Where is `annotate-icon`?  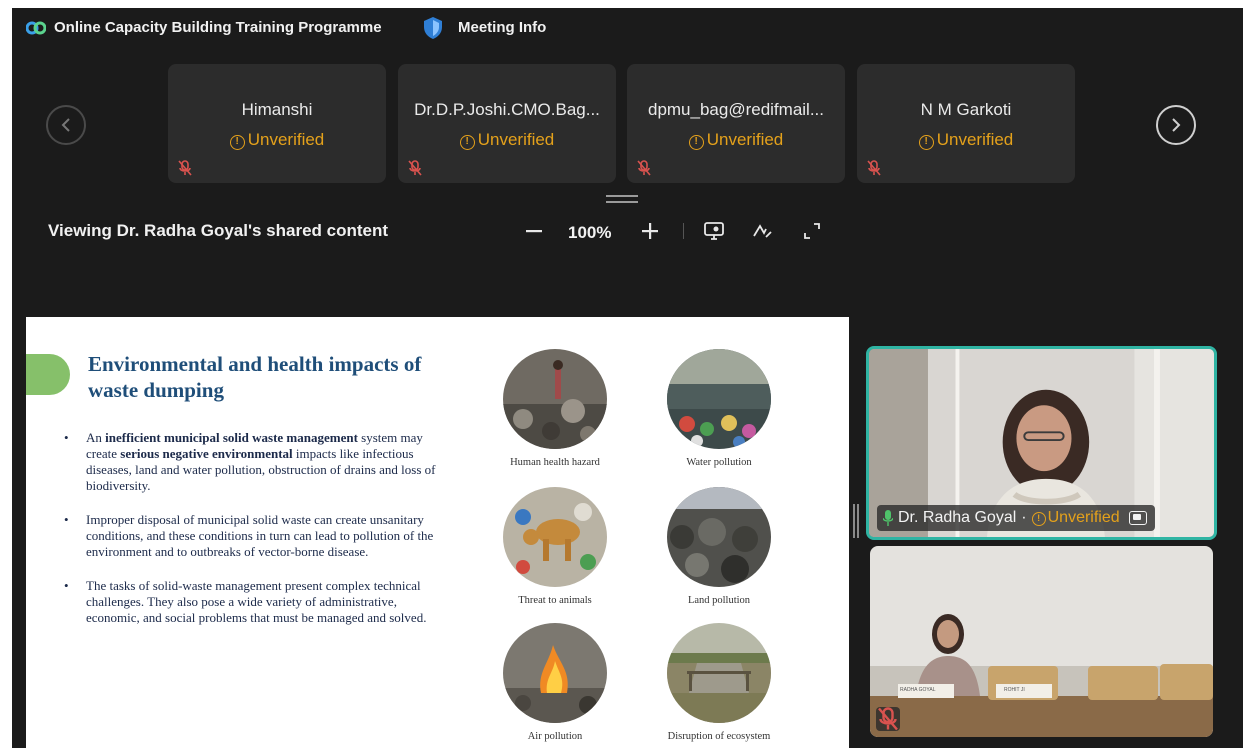
annotate-icon is located at coordinates (762, 231).